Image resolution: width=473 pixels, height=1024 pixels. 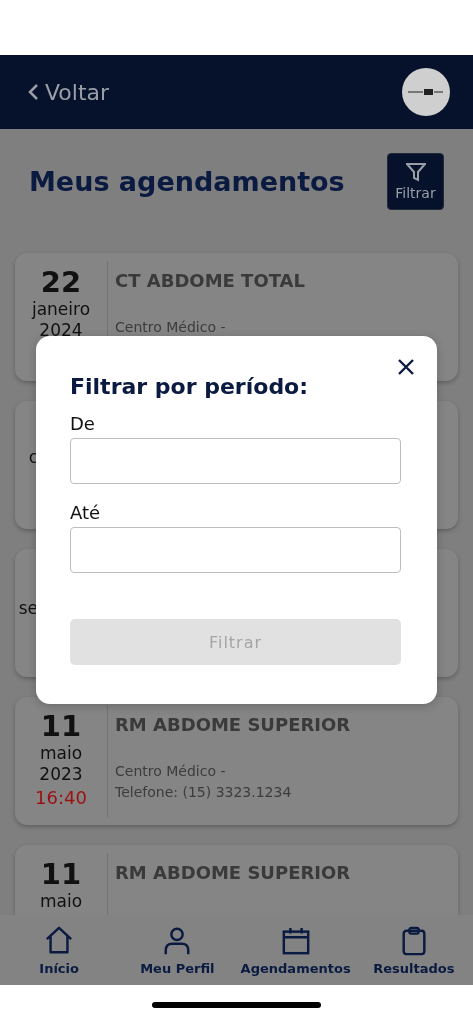 What do you see at coordinates (236, 761) in the screenshot?
I see `appointment-card: 11 maio 2023 16:40 RM ABDOME SUPERIOR Centro Médico - Telefone: (15) 3323.1234` at bounding box center [236, 761].